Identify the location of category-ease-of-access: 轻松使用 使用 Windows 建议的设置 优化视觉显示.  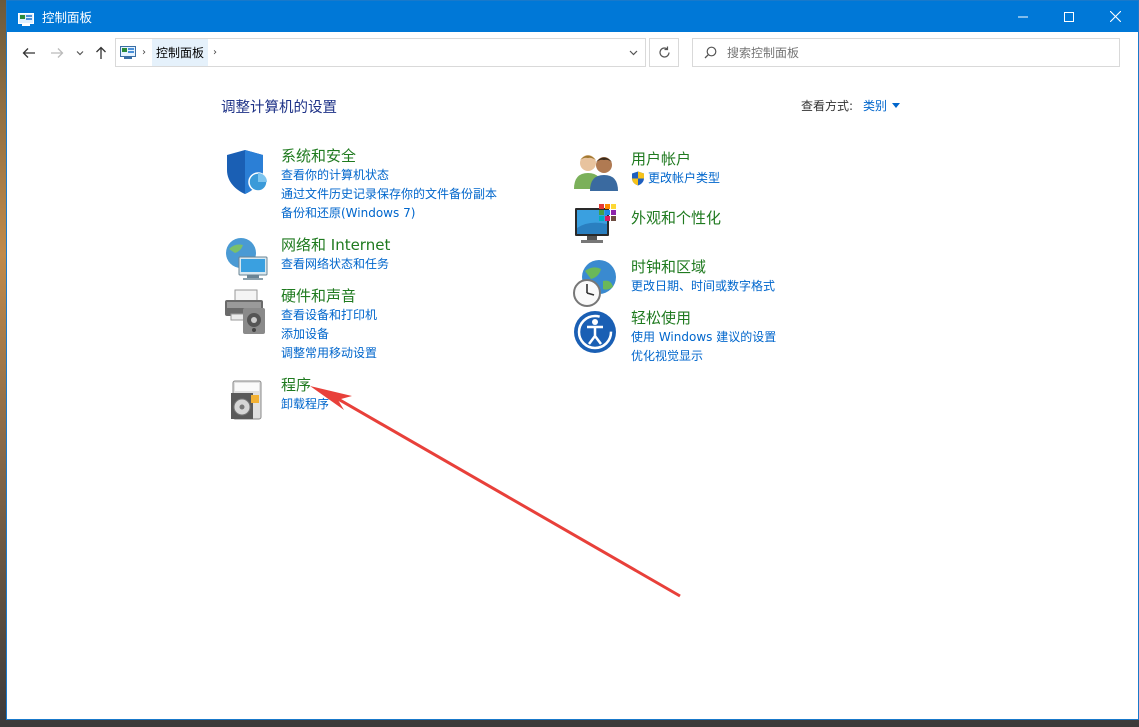
(673, 337).